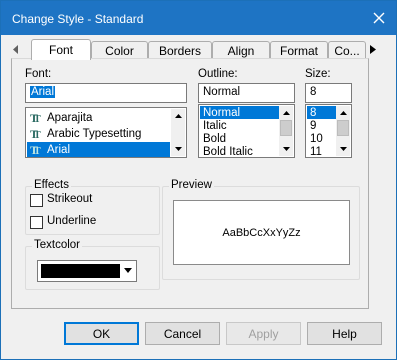 The height and width of the screenshot is (360, 397). What do you see at coordinates (72, 221) in the screenshot?
I see `underline-label: Underline` at bounding box center [72, 221].